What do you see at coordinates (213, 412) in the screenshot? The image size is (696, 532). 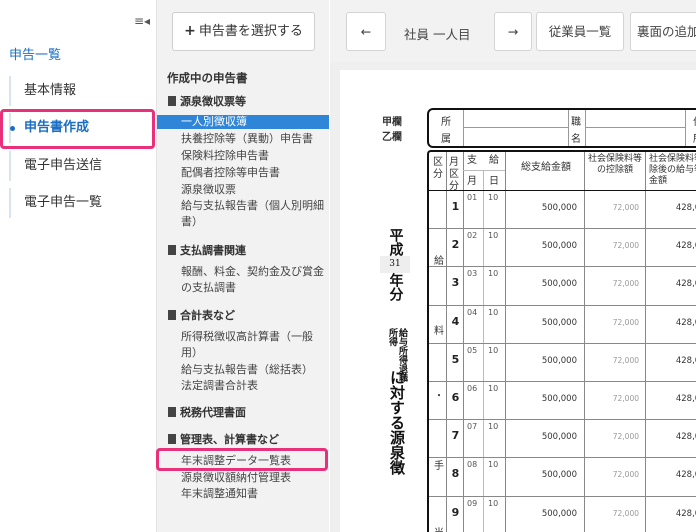 I see `group-label: 税務代理書面` at bounding box center [213, 412].